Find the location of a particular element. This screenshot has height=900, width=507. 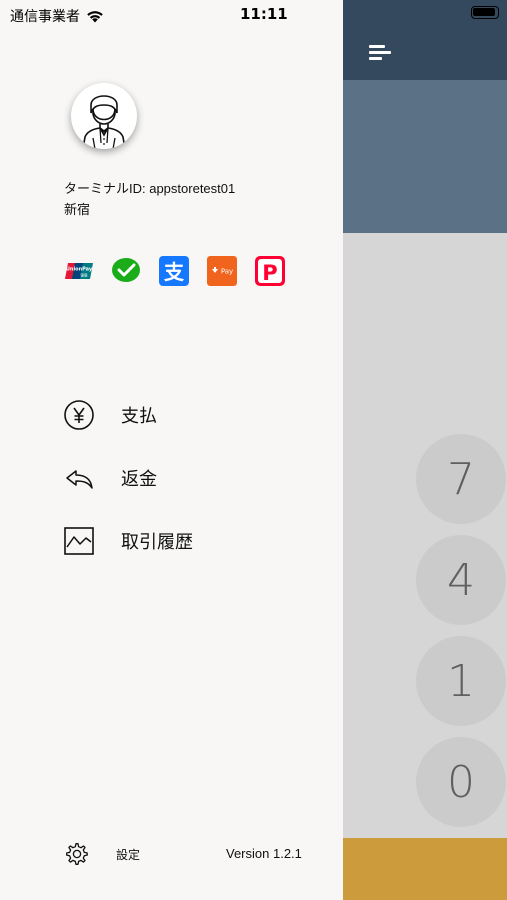

bottom-action-bar is located at coordinates (425, 869).